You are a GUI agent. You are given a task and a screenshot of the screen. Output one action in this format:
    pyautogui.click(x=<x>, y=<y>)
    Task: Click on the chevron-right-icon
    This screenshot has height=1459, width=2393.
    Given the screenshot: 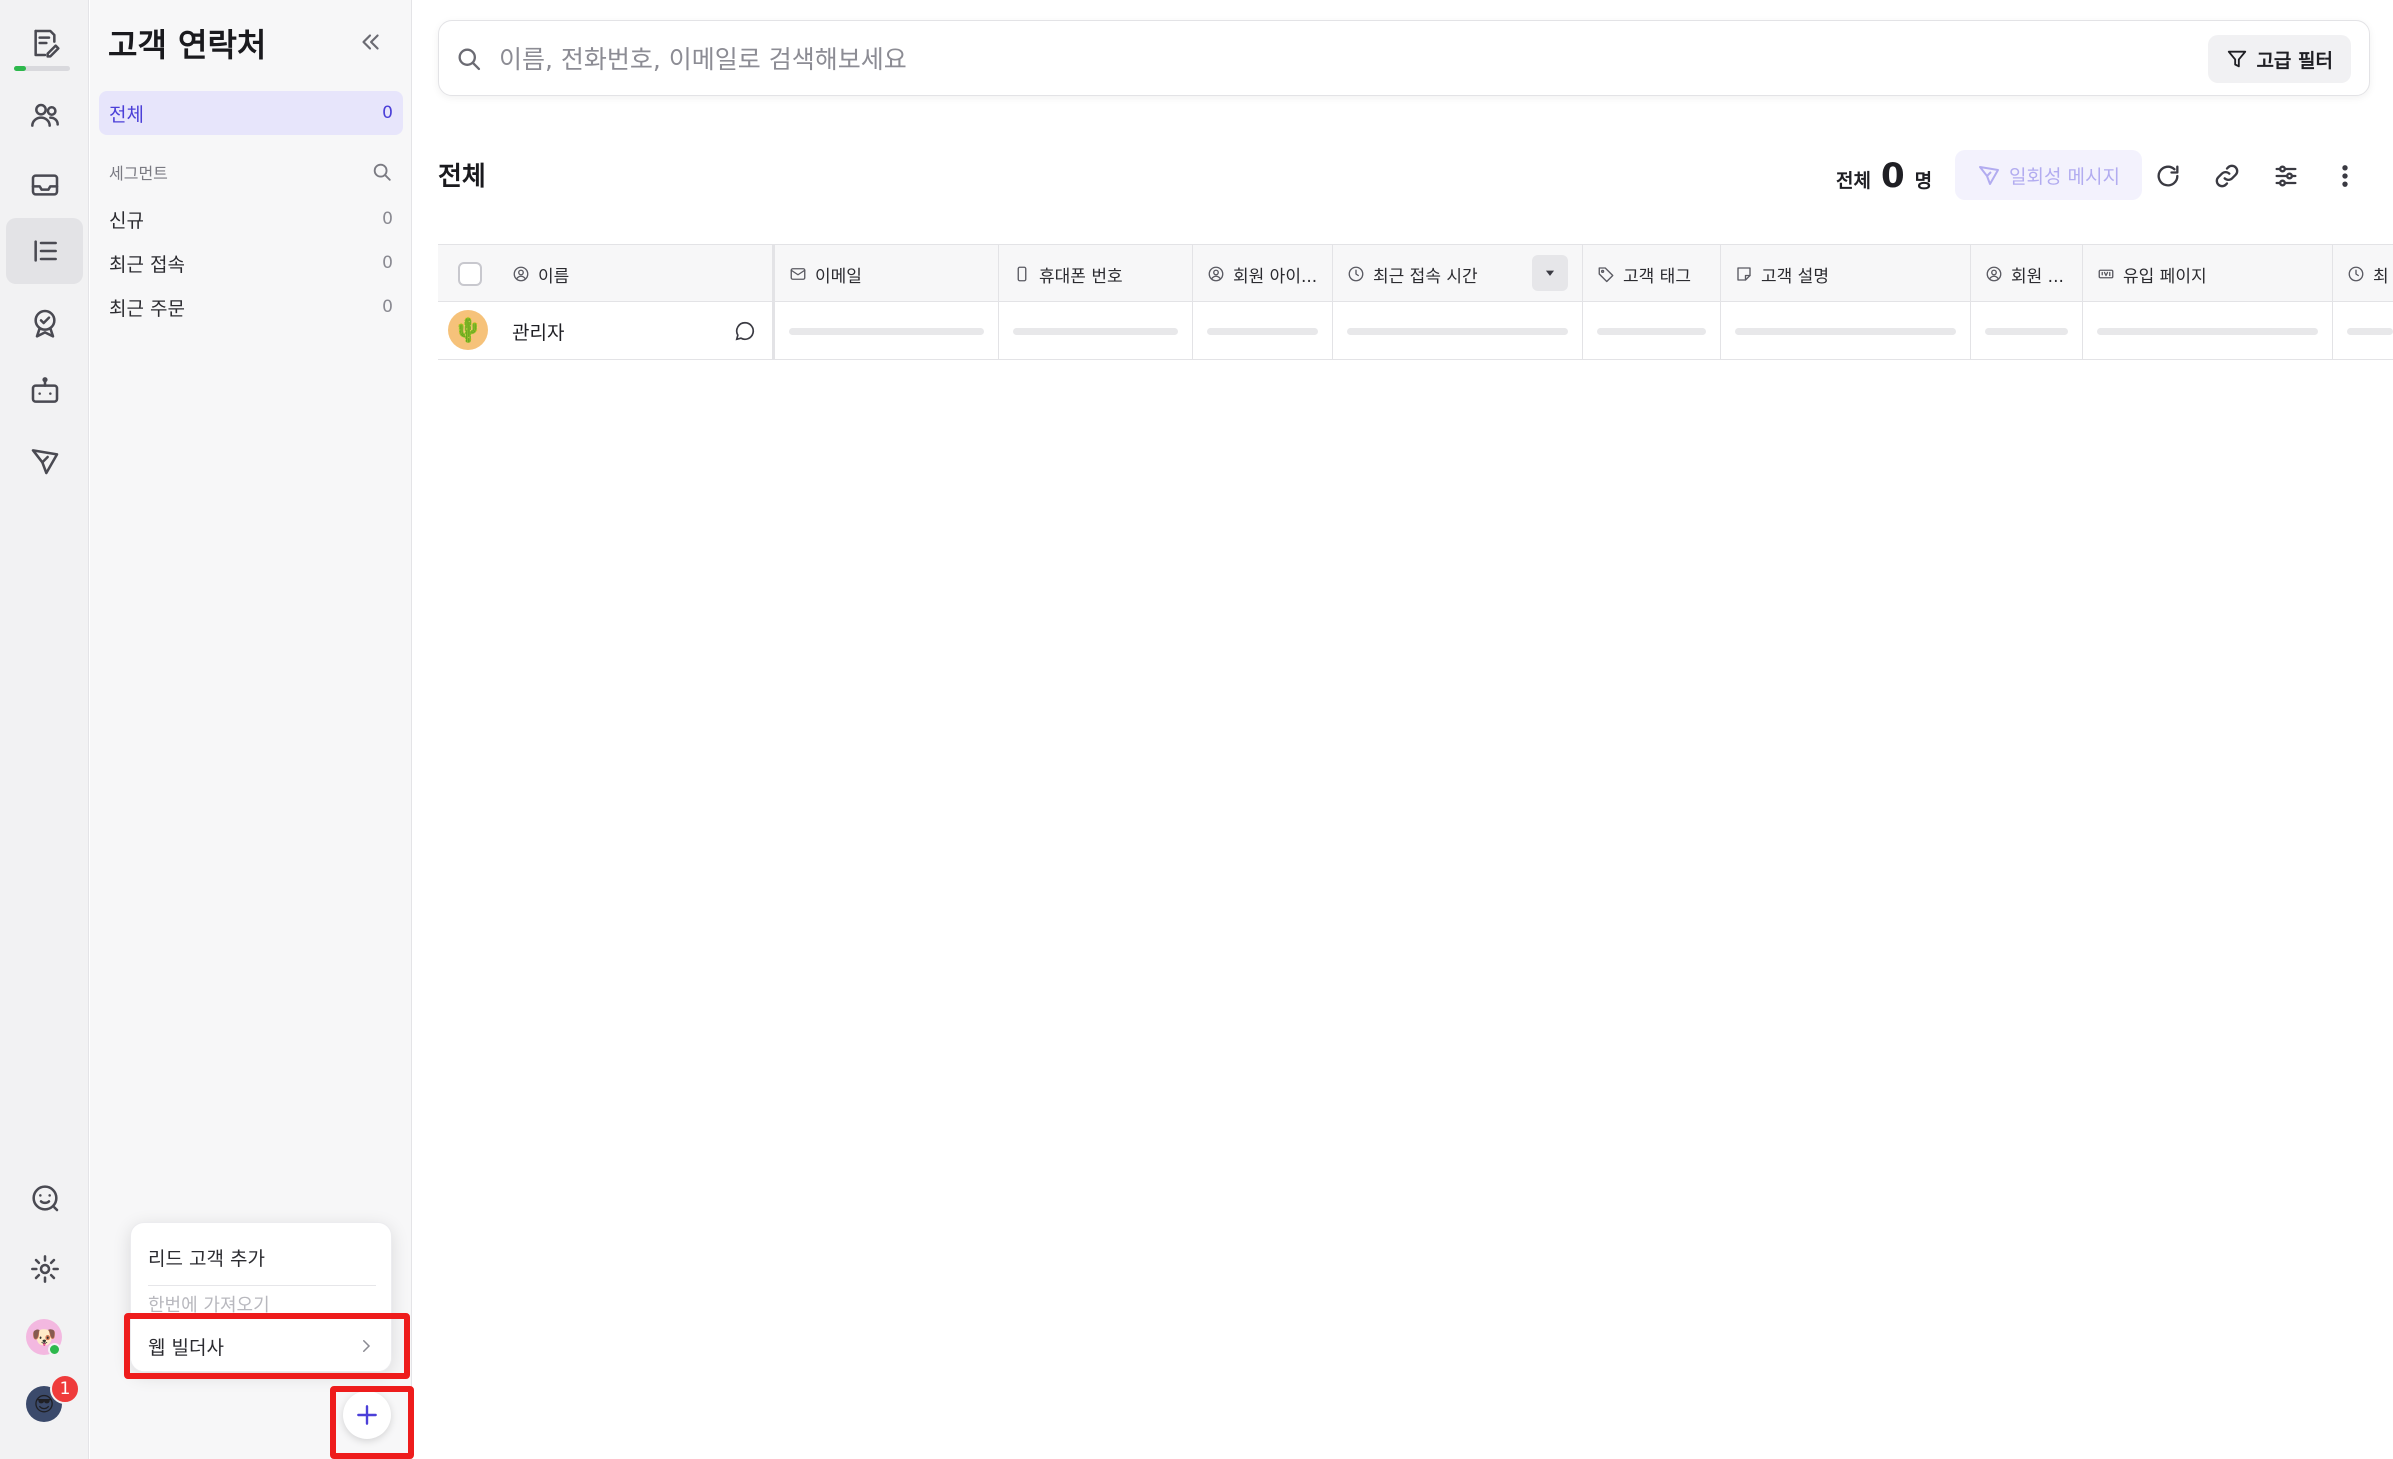 What is the action you would take?
    pyautogui.click(x=367, y=1346)
    